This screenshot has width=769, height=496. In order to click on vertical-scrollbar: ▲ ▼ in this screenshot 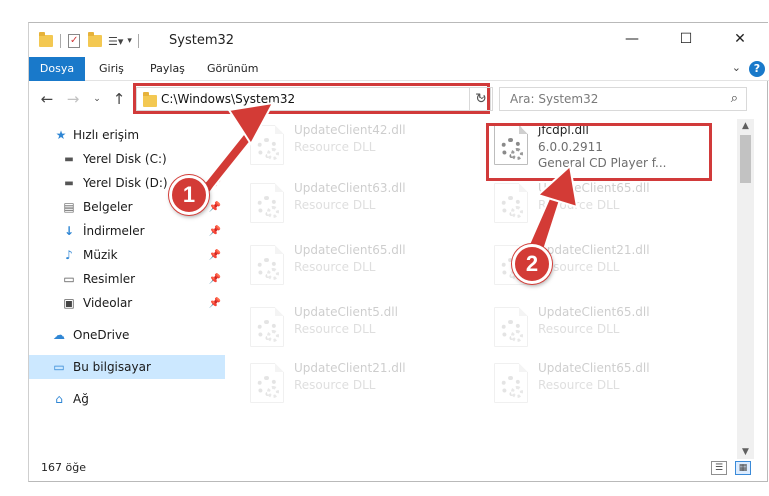, I will do `click(745, 289)`.